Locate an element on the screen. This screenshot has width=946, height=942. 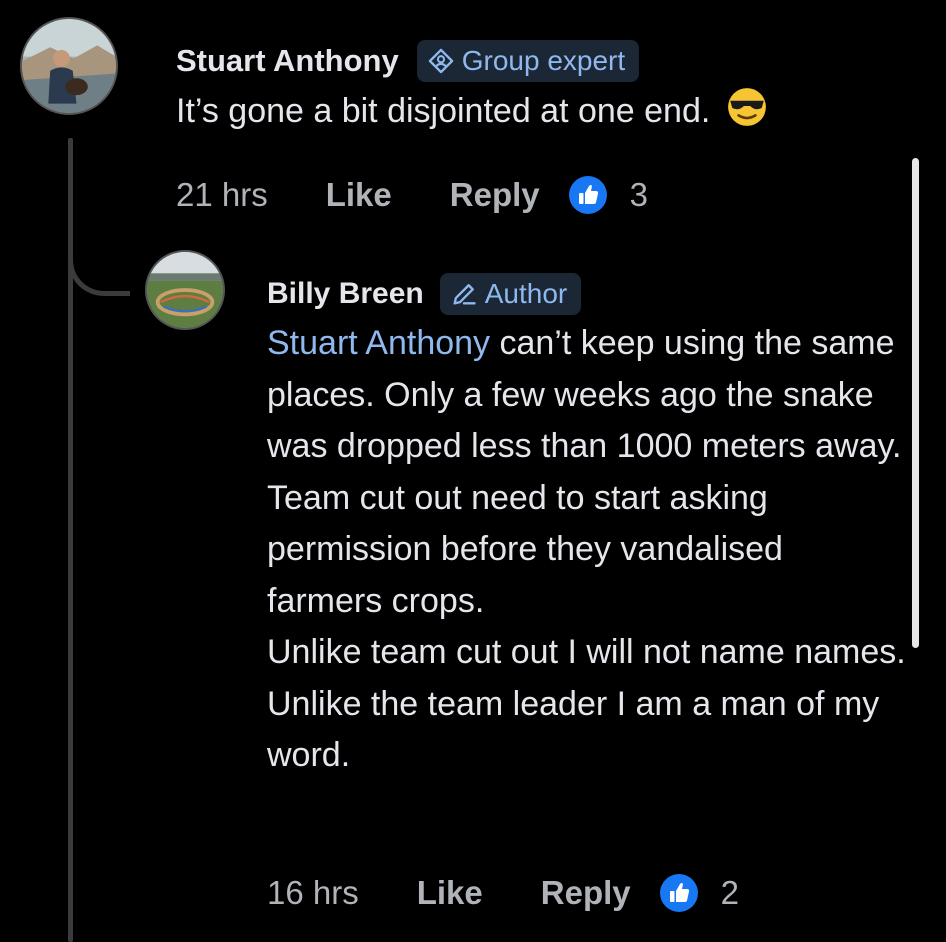
comment-header: Stuart Anthony Group expert is located at coordinates (408, 61).